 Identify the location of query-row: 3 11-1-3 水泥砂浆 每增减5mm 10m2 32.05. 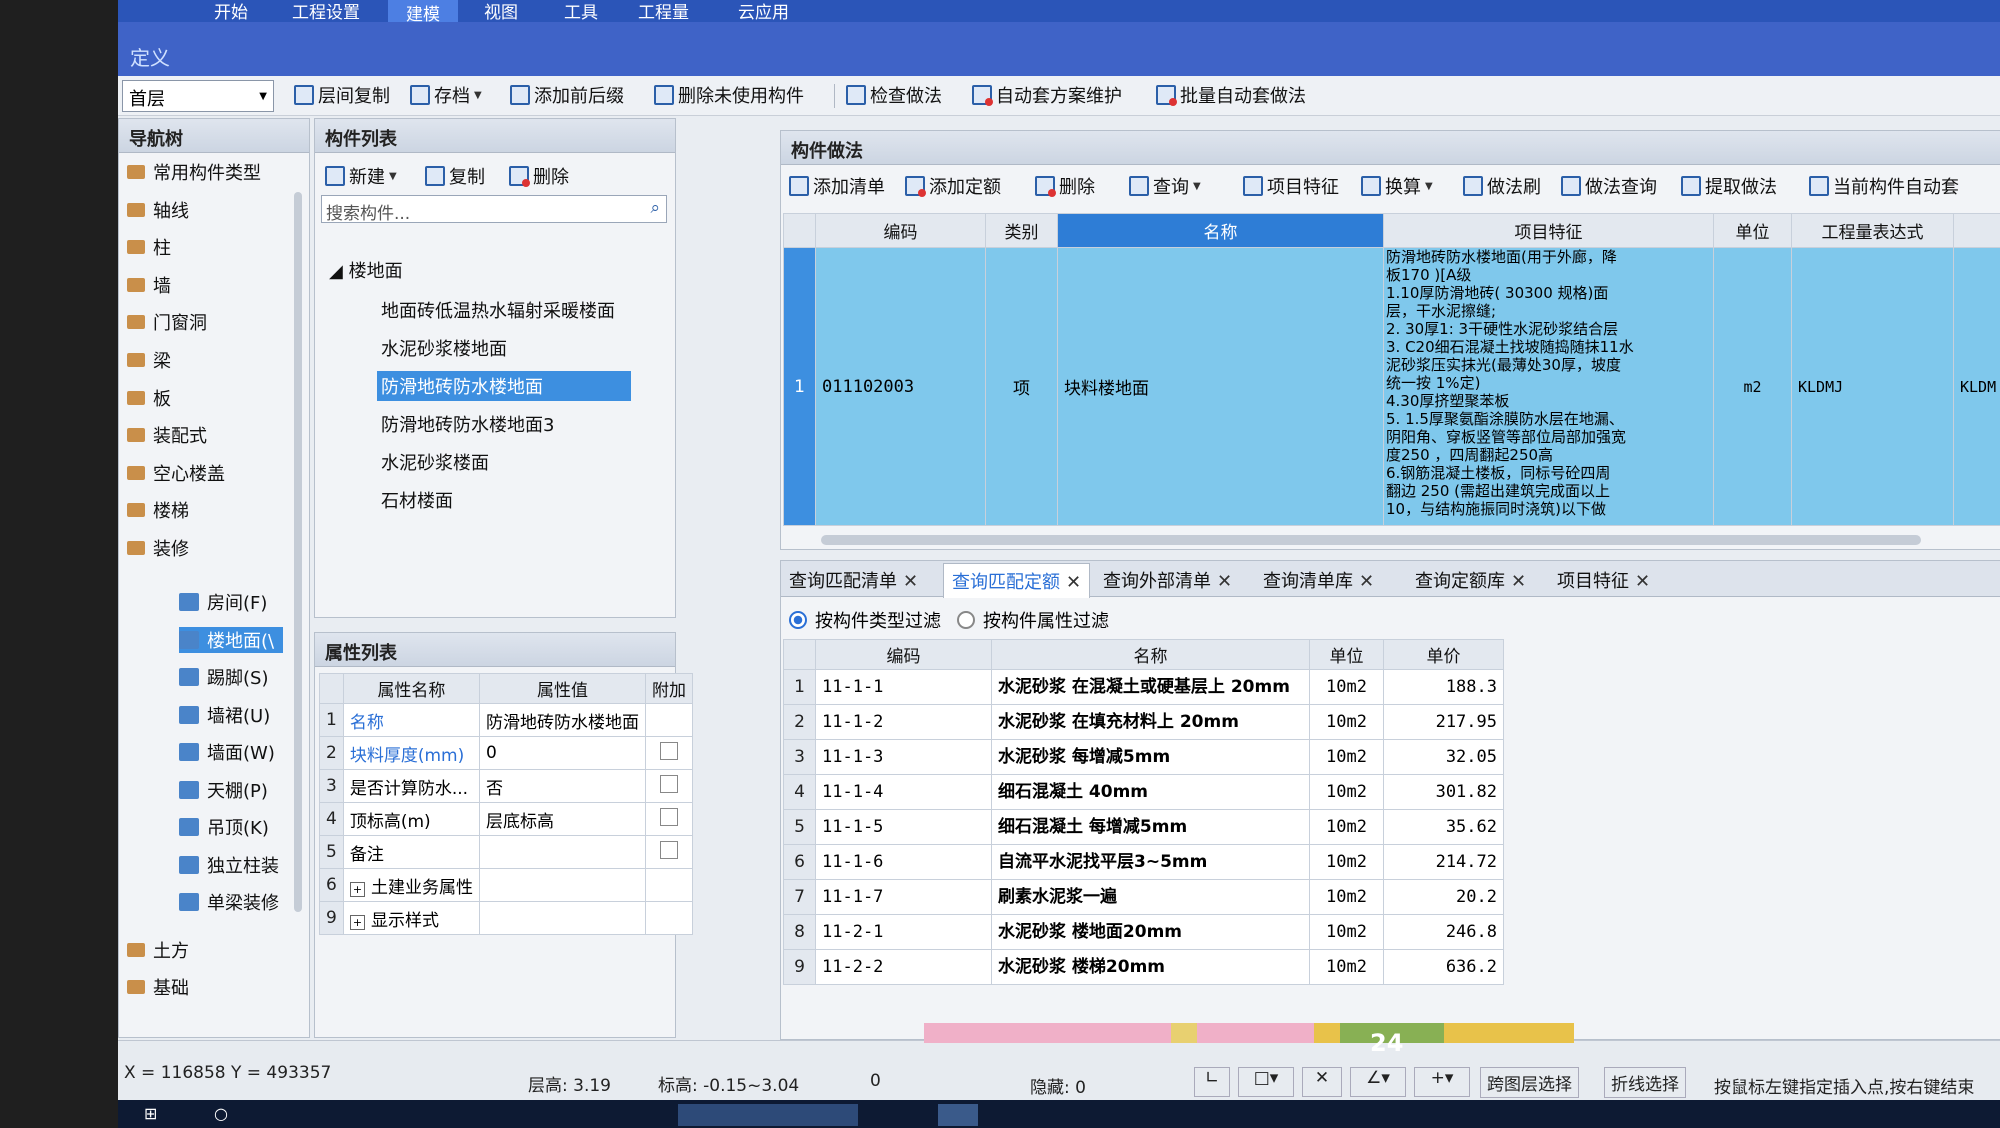
(1143, 757).